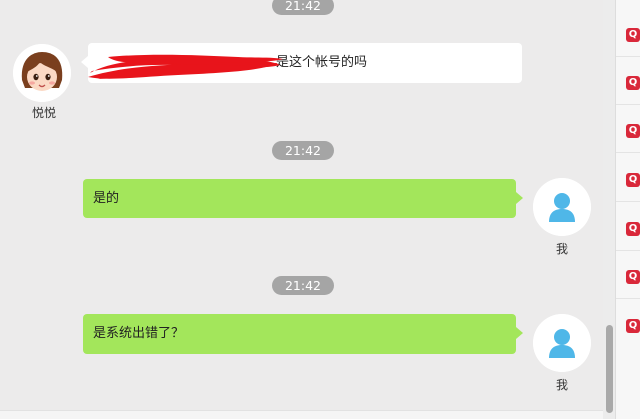 This screenshot has width=640, height=419. I want to click on message-bubble-outgoing: 是系统出错了？, so click(303, 334).